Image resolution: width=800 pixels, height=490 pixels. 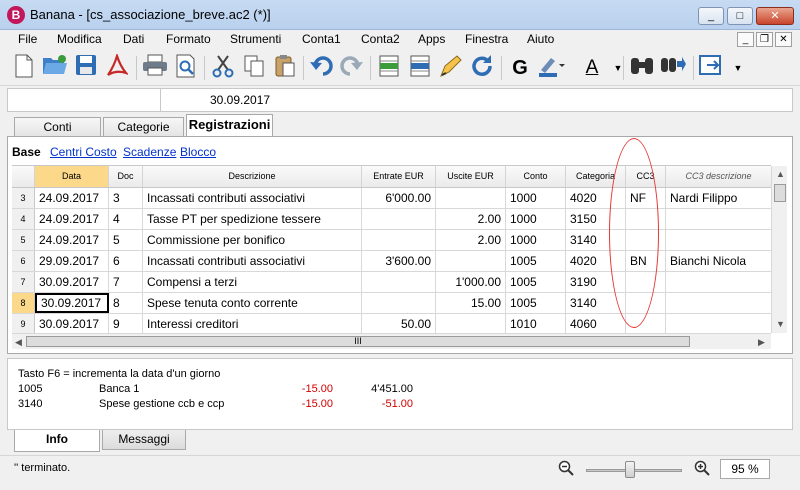 What do you see at coordinates (254, 68) in the screenshot?
I see `copy-icon` at bounding box center [254, 68].